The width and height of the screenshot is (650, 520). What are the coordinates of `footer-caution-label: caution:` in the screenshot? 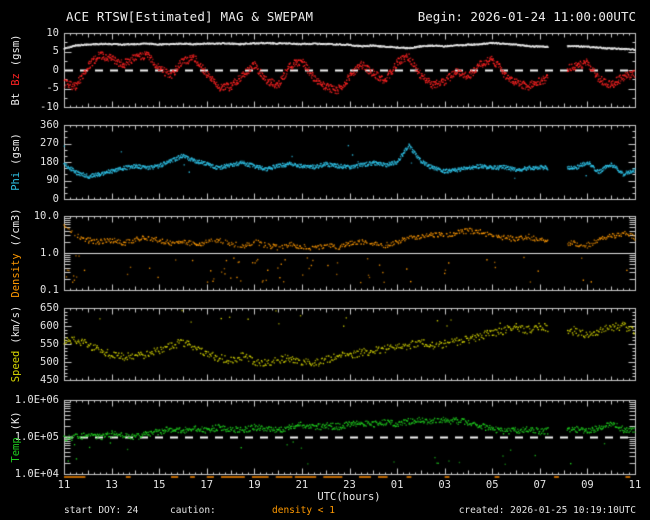 It's located at (193, 510).